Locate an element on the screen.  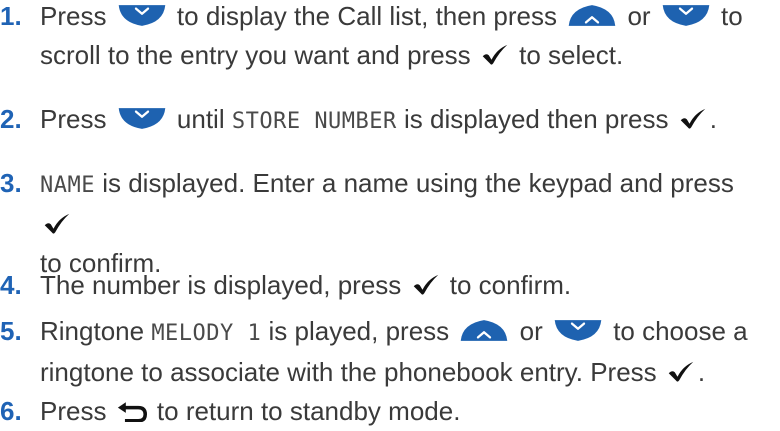
back-arrow-icon is located at coordinates (132, 412).